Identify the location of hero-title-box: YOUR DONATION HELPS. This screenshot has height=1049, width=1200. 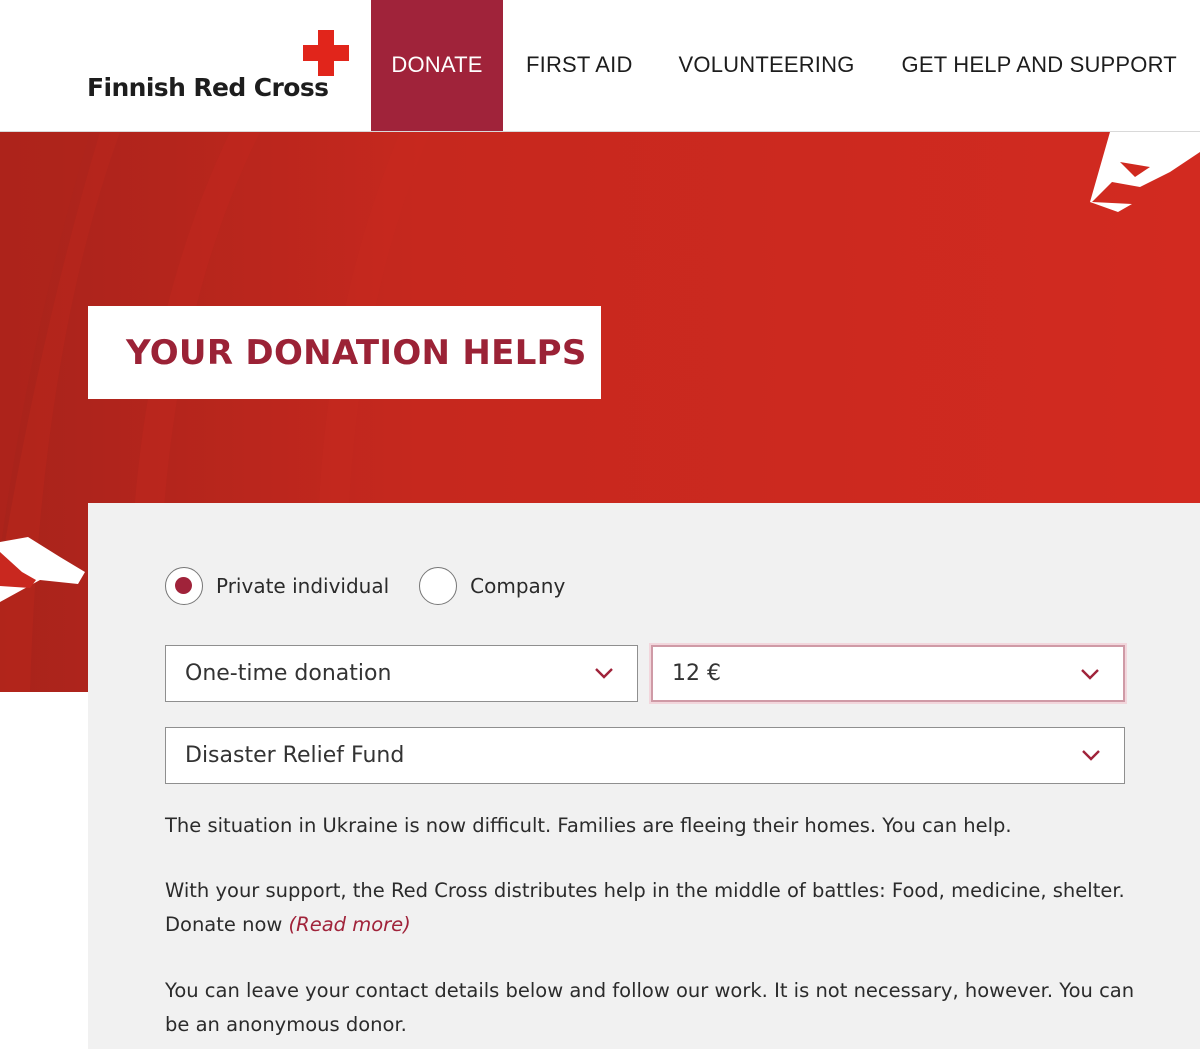
(344, 352).